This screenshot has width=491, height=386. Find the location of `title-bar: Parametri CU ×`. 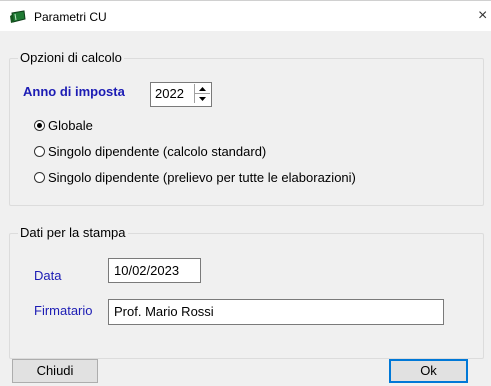

title-bar: Parametri CU × is located at coordinates (245, 16).